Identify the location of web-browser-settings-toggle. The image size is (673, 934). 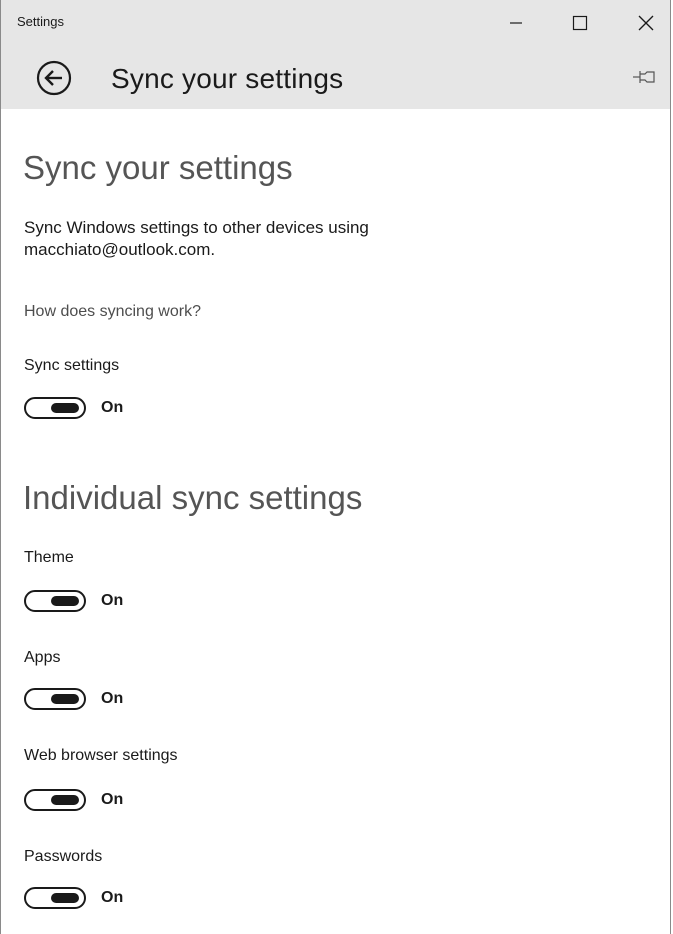
(55, 800).